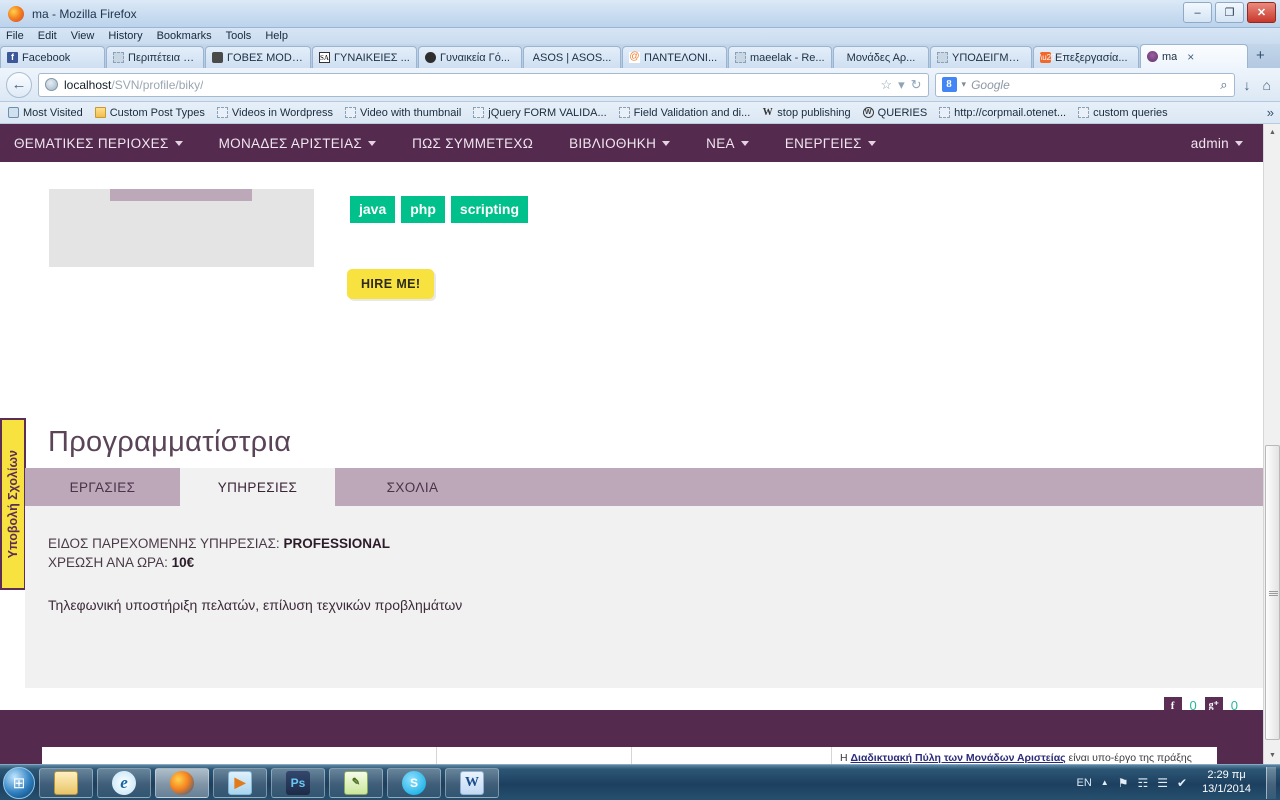 The image size is (1280, 800). Describe the element at coordinates (1142, 783) in the screenshot. I see `action-center-icon: ☶` at that location.